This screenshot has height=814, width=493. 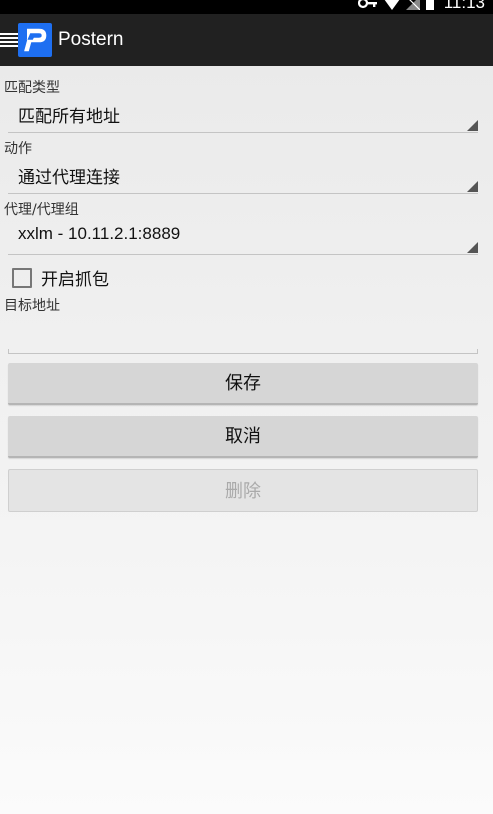 I want to click on app-logo, so click(x=35, y=40).